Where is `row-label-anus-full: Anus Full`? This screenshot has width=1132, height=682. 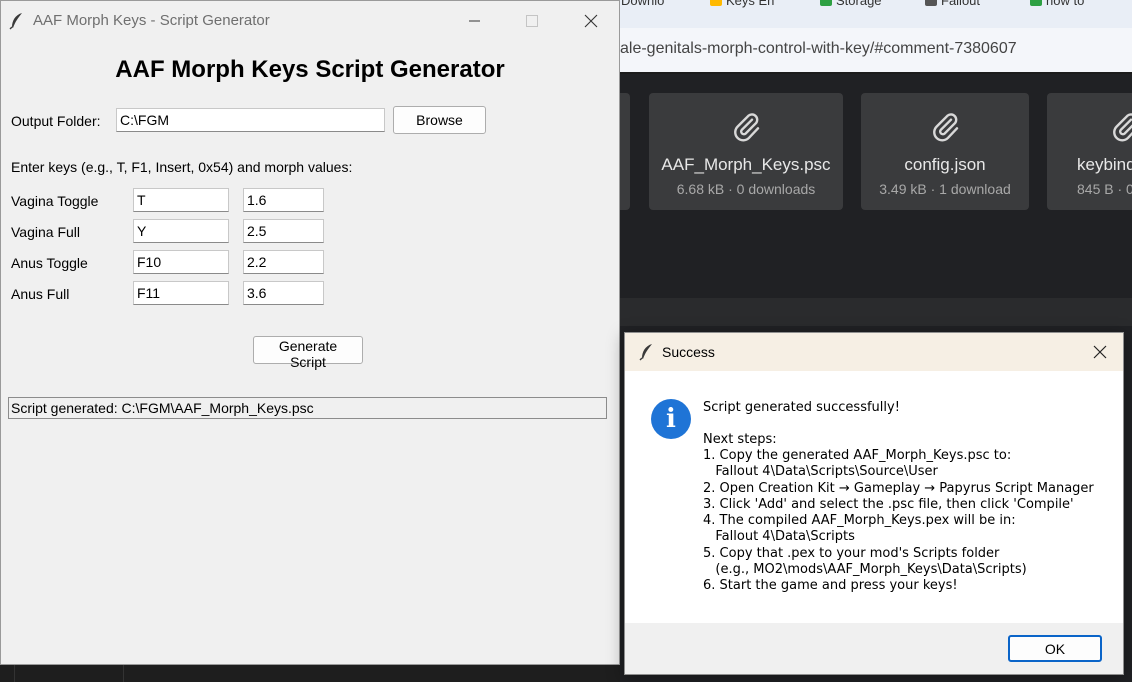 row-label-anus-full: Anus Full is located at coordinates (40, 294).